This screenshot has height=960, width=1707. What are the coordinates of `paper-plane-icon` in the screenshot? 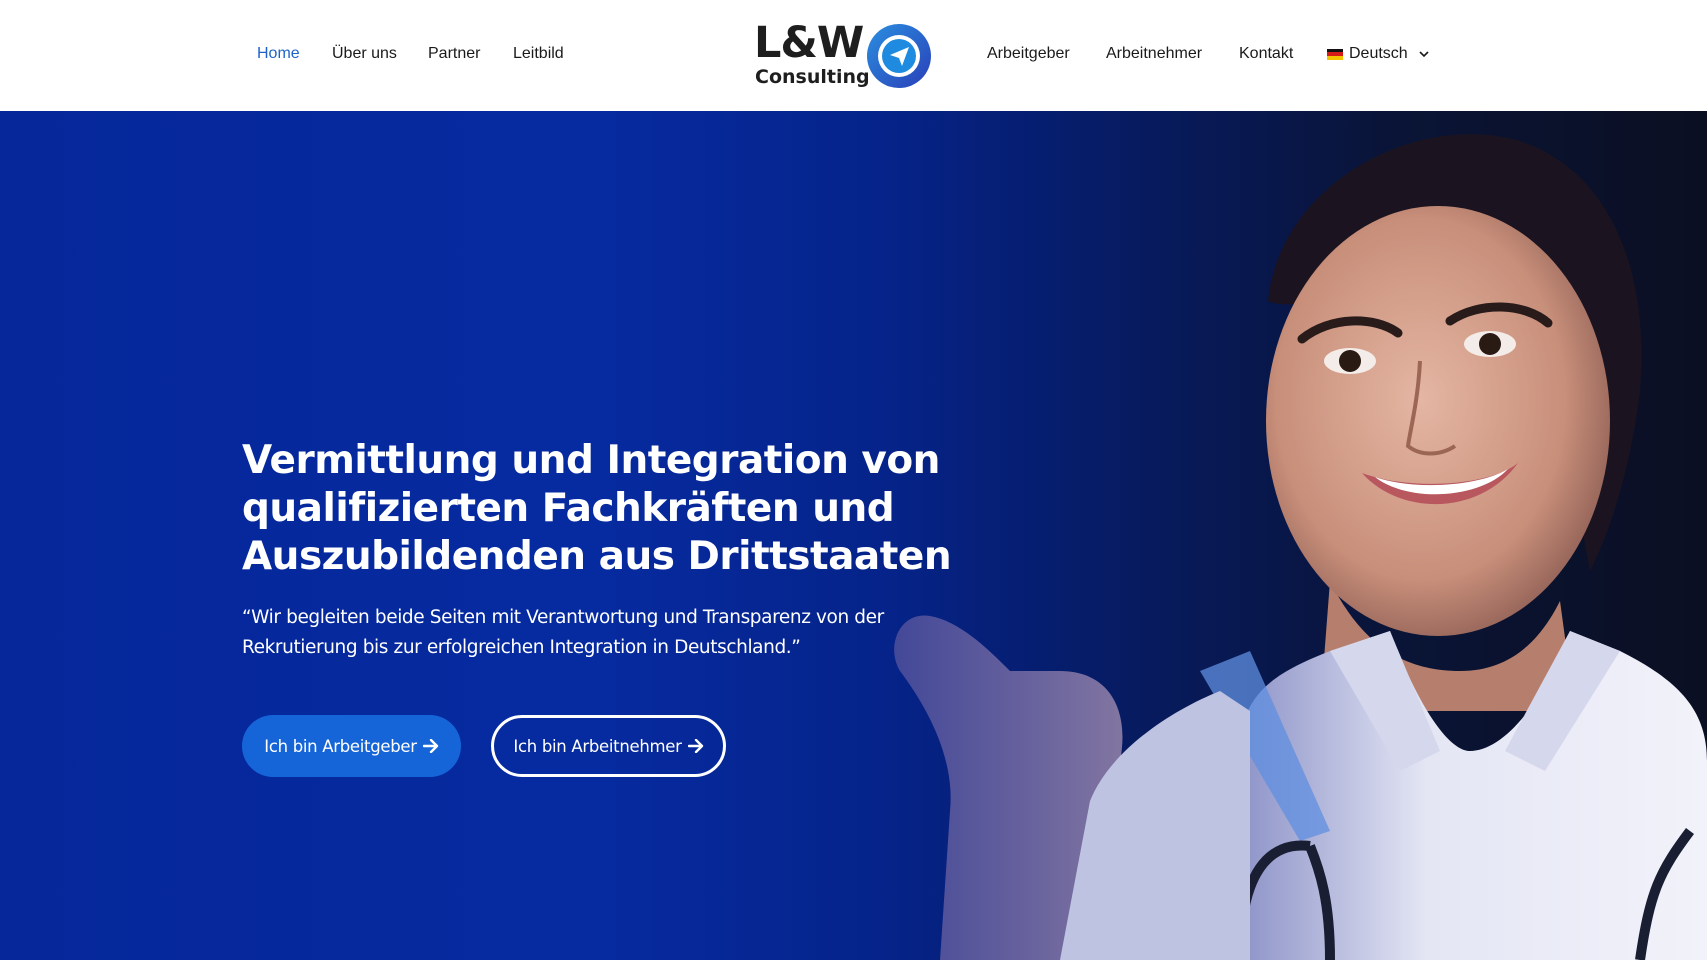 It's located at (899, 56).